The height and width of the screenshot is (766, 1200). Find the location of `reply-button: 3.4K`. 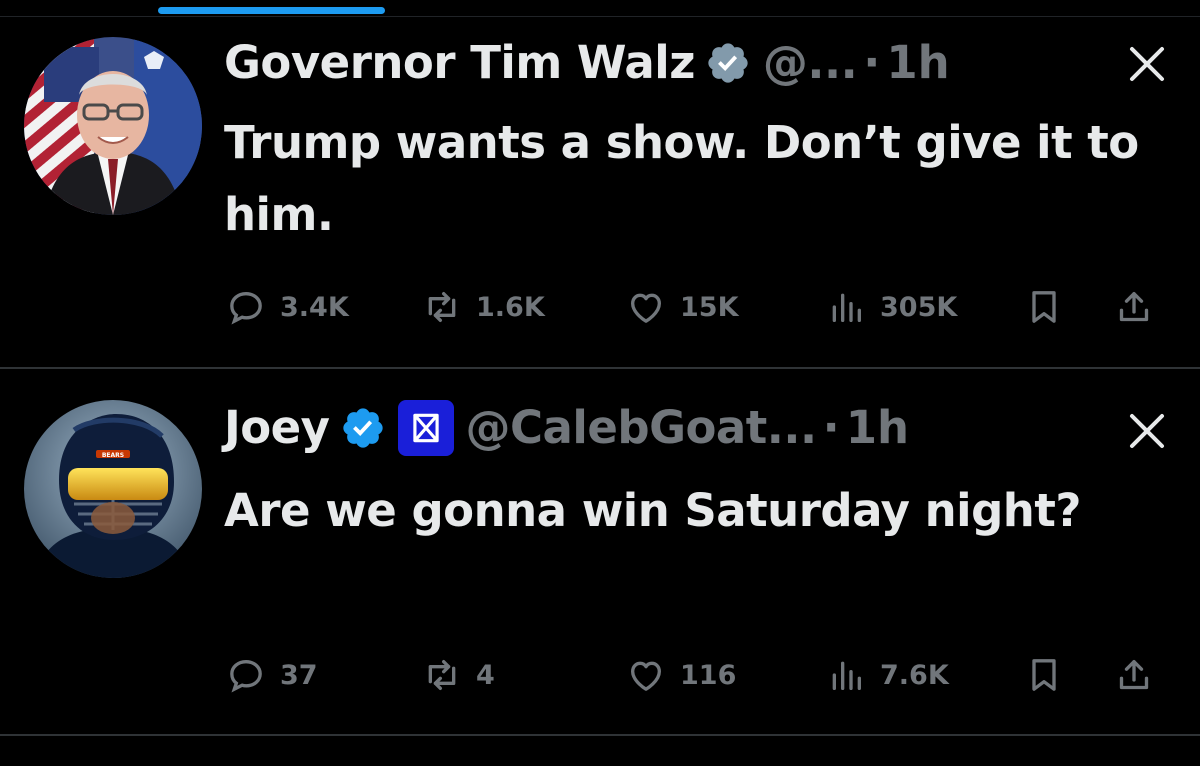

reply-button: 3.4K is located at coordinates (287, 307).